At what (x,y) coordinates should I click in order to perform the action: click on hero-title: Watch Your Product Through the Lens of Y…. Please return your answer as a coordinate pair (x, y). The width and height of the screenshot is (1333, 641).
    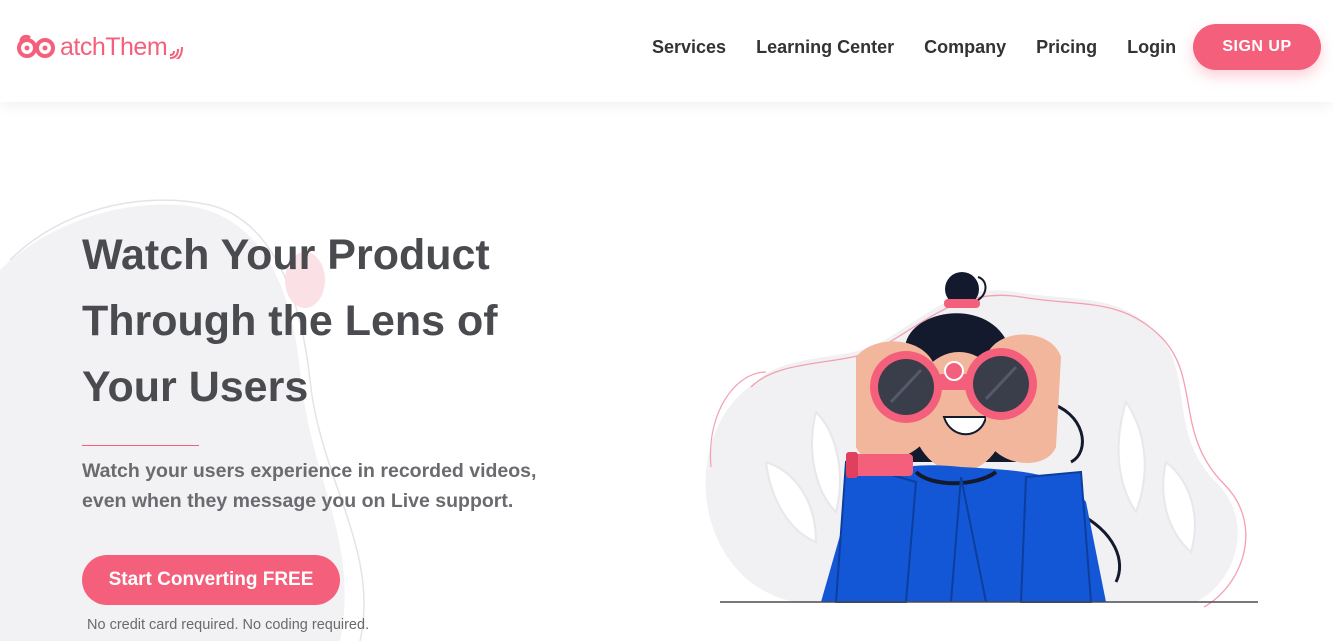
    Looking at the image, I should click on (342, 321).